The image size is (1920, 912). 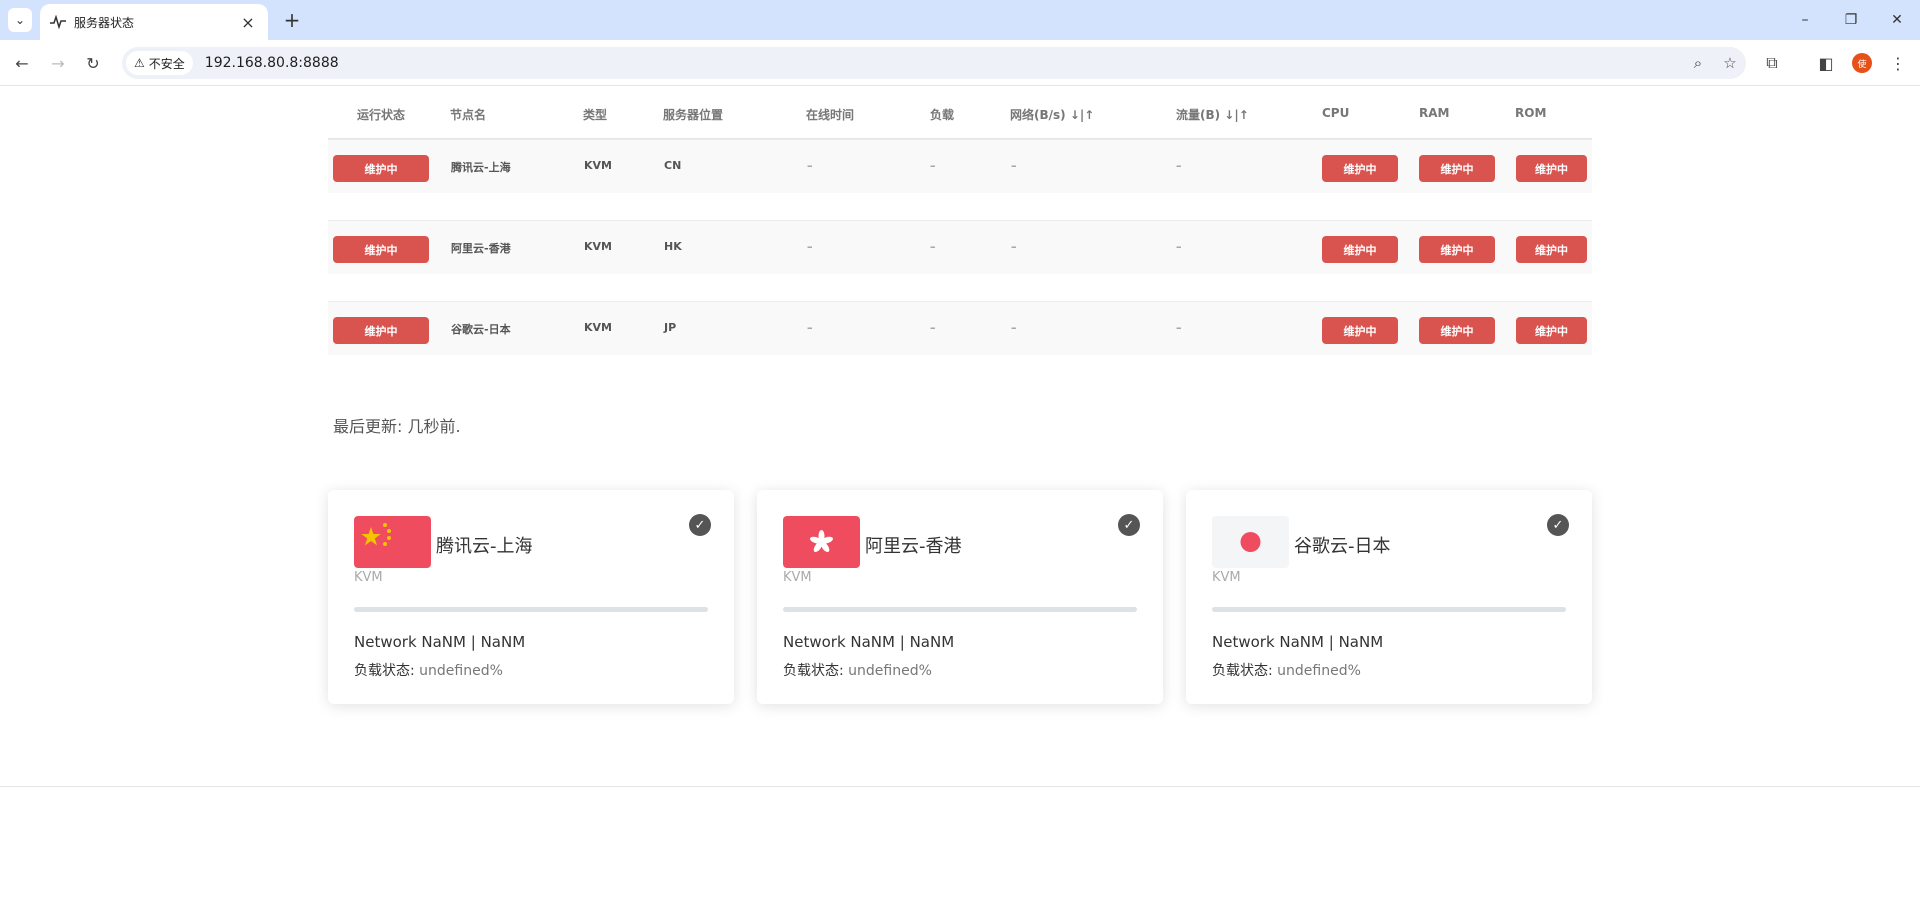 I want to click on table-row: 维护中 阿里云-香港 KVM HK – – – – 维护中 维护中 维护中, so click(x=960, y=247).